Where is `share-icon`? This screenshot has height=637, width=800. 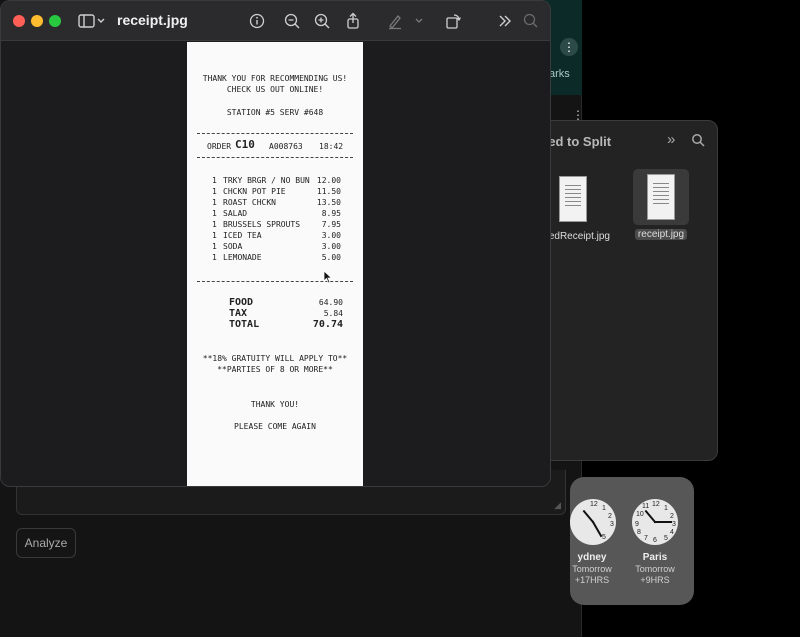 share-icon is located at coordinates (353, 21).